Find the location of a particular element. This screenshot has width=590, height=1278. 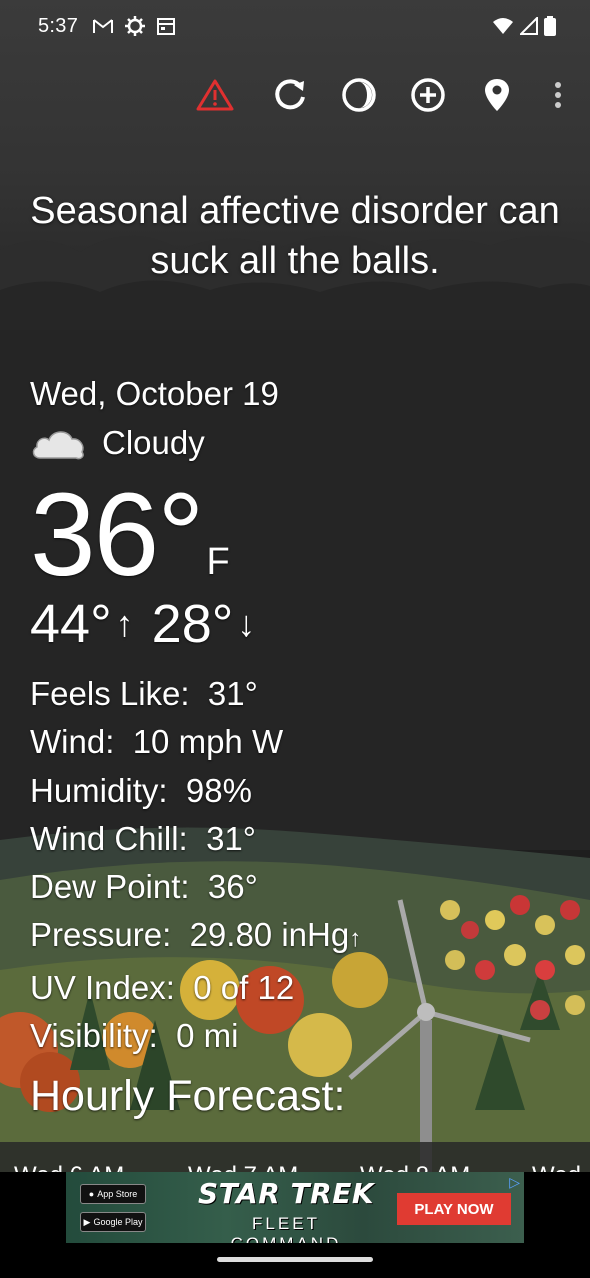

pressure-rising-arrow-icon: ↑ is located at coordinates (355, 939).